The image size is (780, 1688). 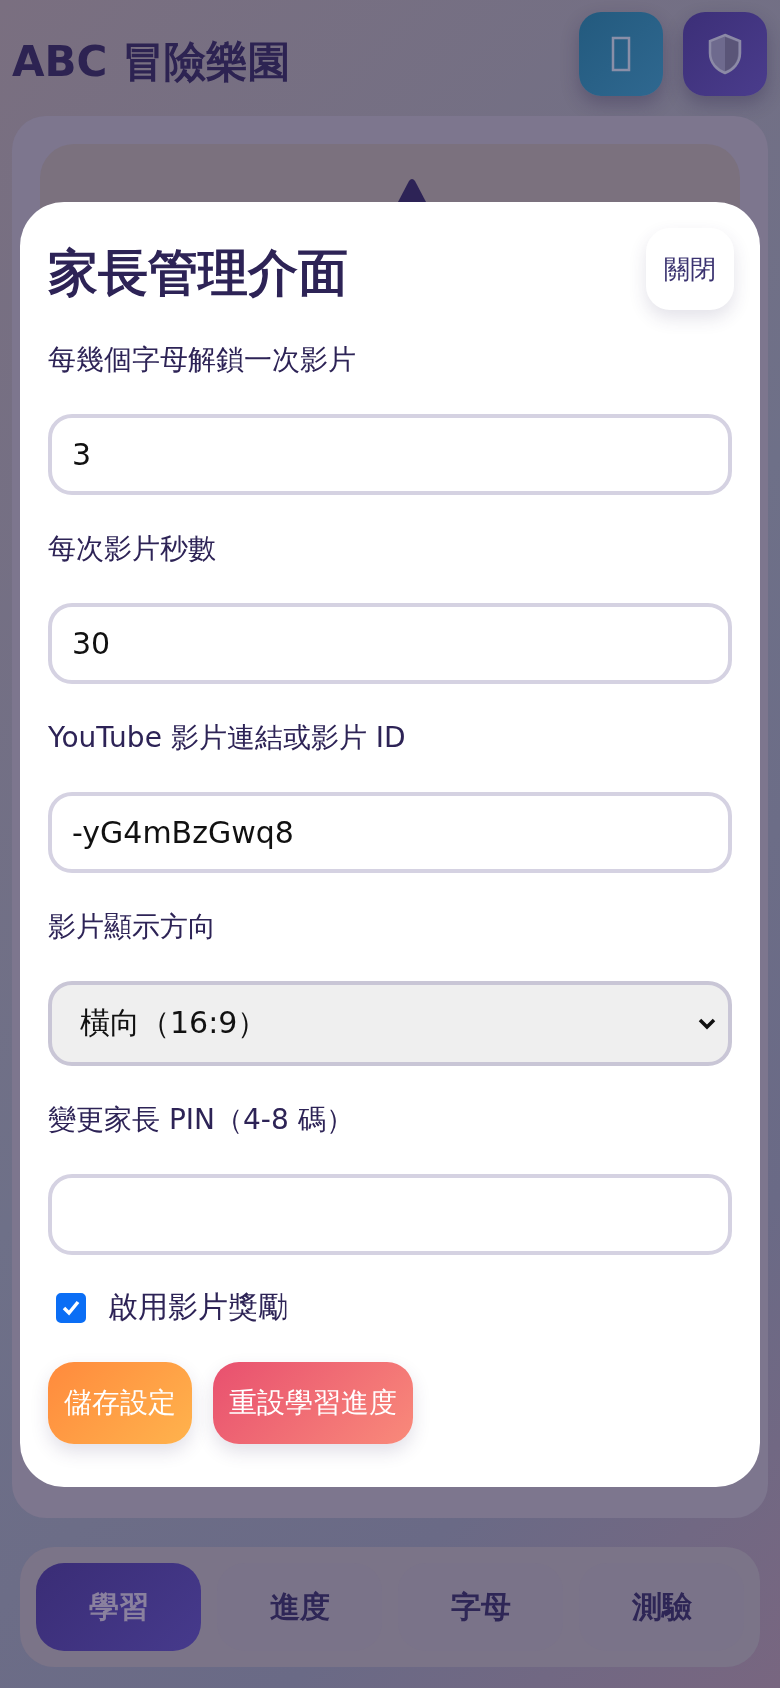 I want to click on field-label: YouTube 影片連結或影片 ID, so click(x=227, y=738).